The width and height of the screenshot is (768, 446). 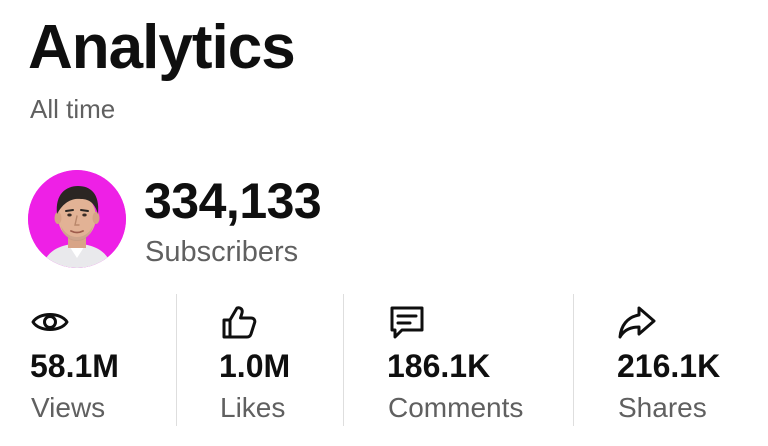 What do you see at coordinates (253, 407) in the screenshot?
I see `stat-label: Likes` at bounding box center [253, 407].